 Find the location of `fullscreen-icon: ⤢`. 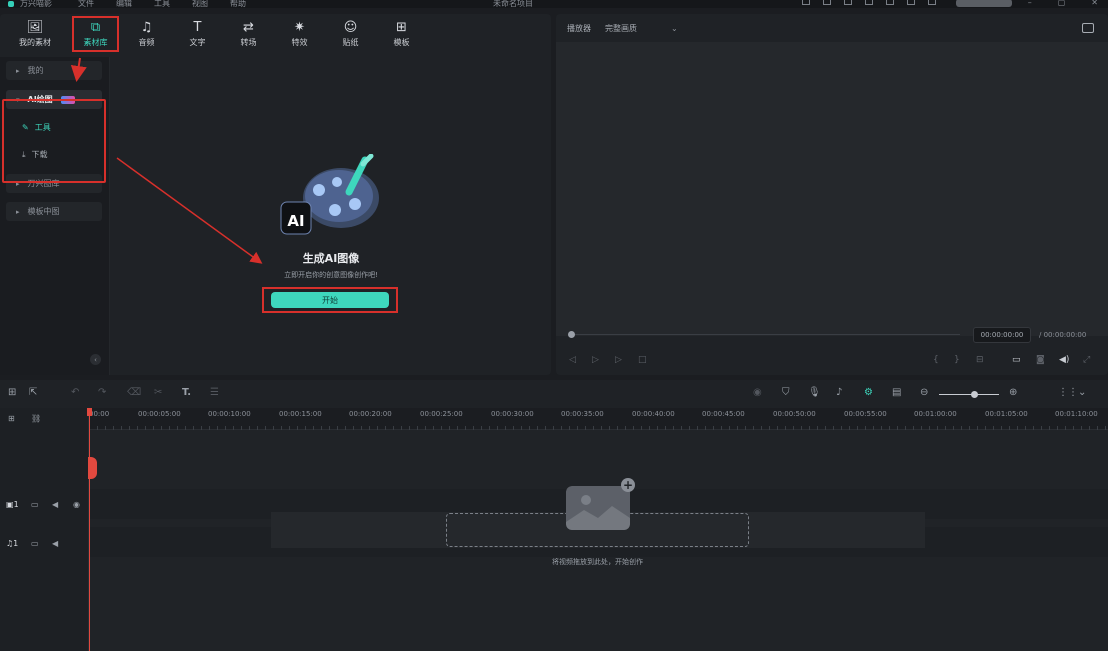

fullscreen-icon: ⤢ is located at coordinates (1086, 360).